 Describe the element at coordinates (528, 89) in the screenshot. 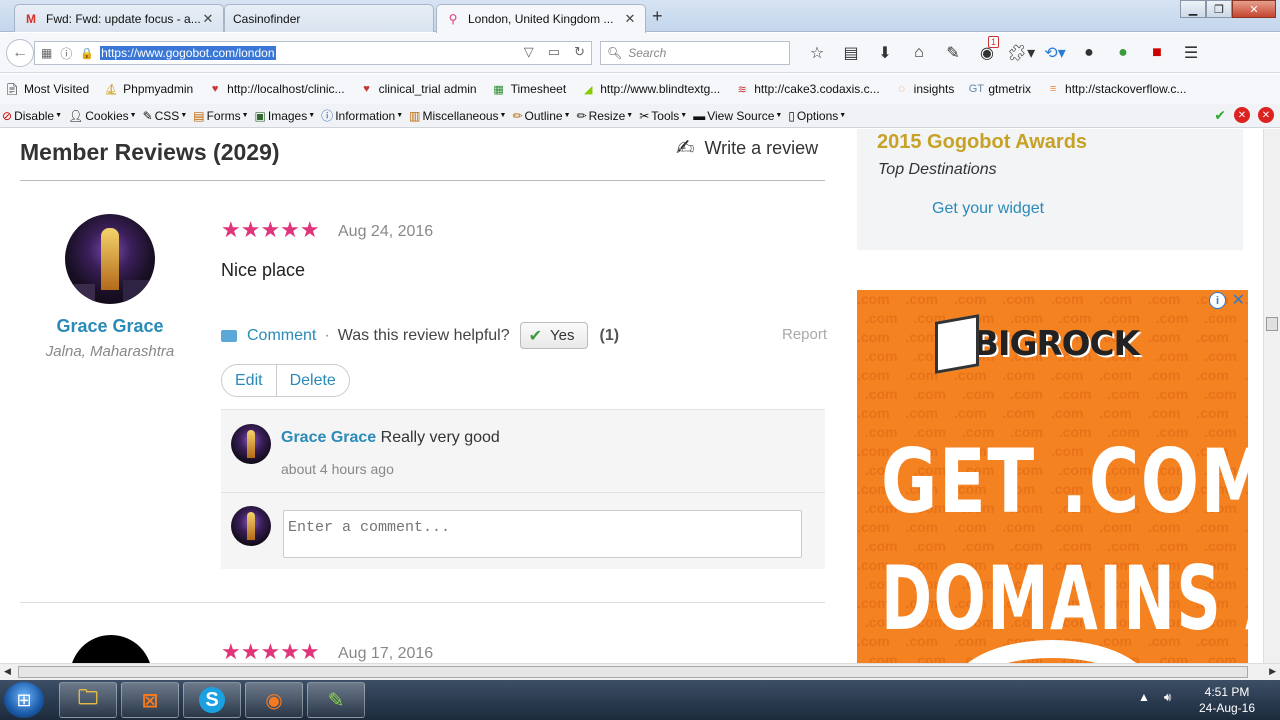

I see `bookmark-item: ▦ Timesheet` at that location.